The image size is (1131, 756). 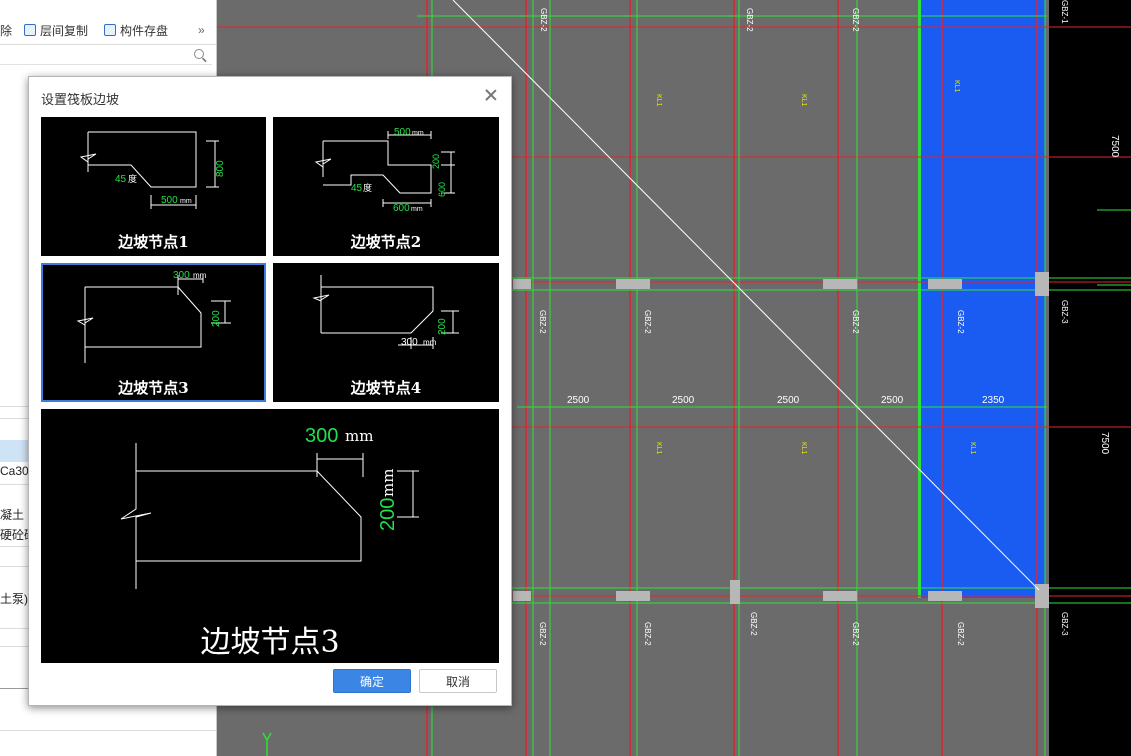 What do you see at coordinates (458, 681) in the screenshot?
I see `cancel-button: 取消` at bounding box center [458, 681].